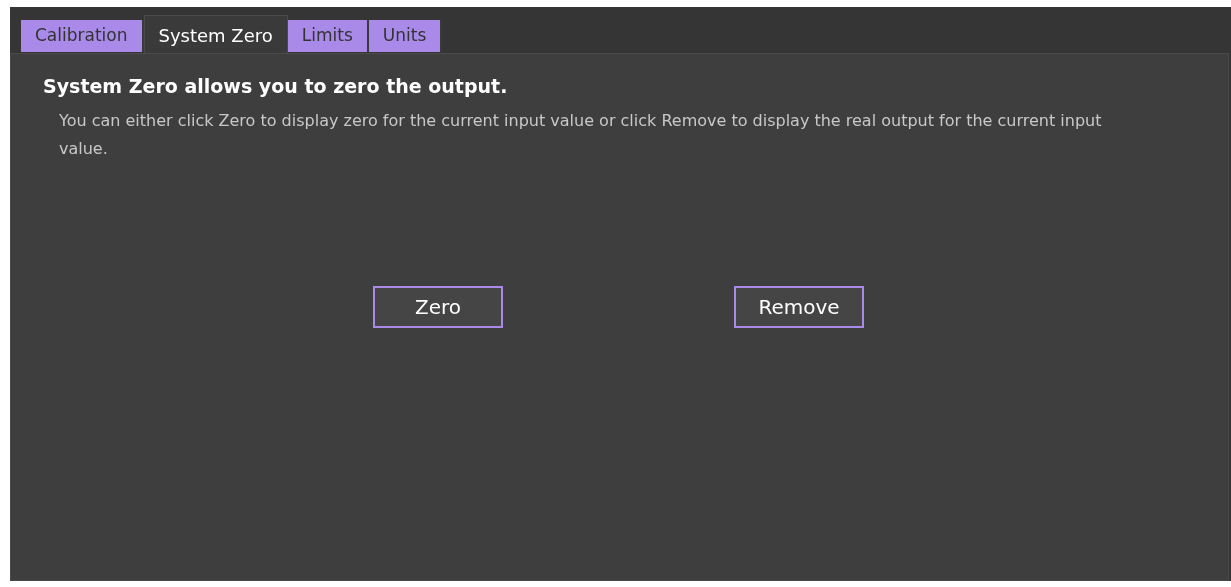 Image resolution: width=1231 pixels, height=587 pixels. What do you see at coordinates (581, 134) in the screenshot?
I see `panel-description: You can either click Zero to display zero for the current input value or click Remove to display the real output for the current input value.` at bounding box center [581, 134].